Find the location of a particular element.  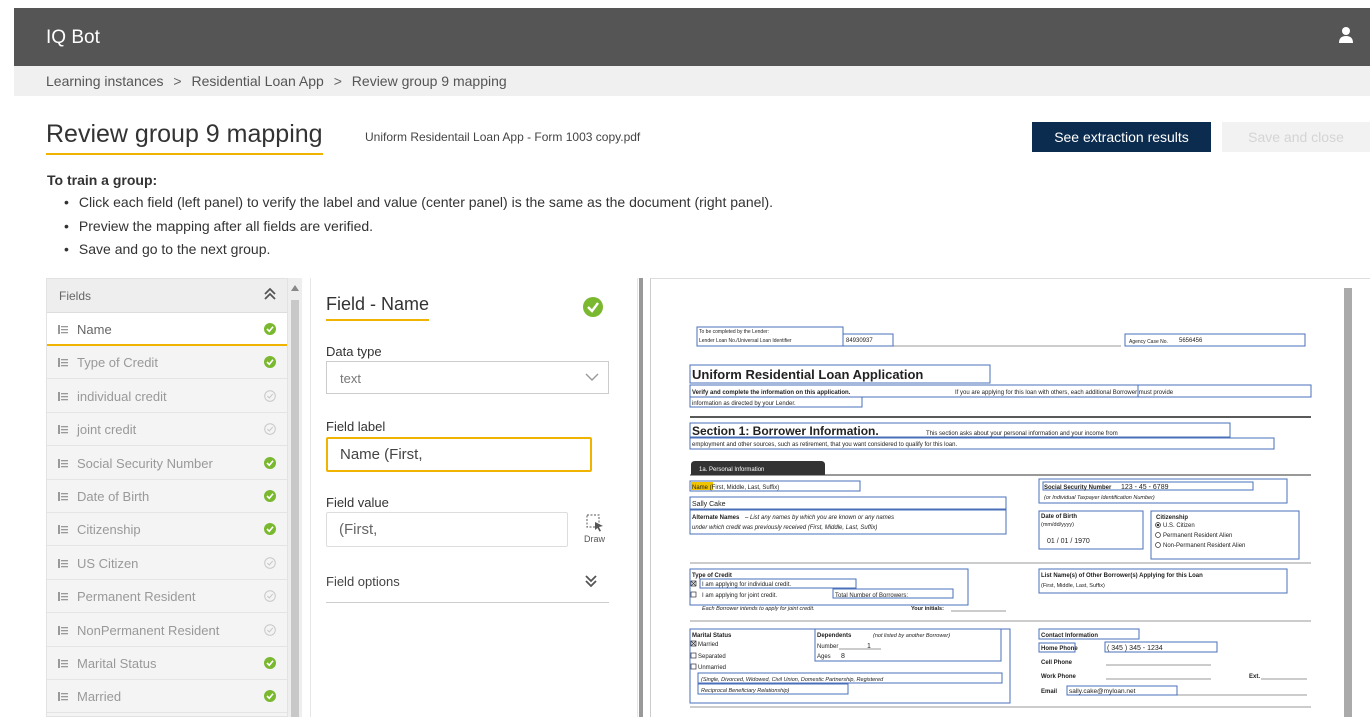

doc-marital-option: Married is located at coordinates (708, 645).